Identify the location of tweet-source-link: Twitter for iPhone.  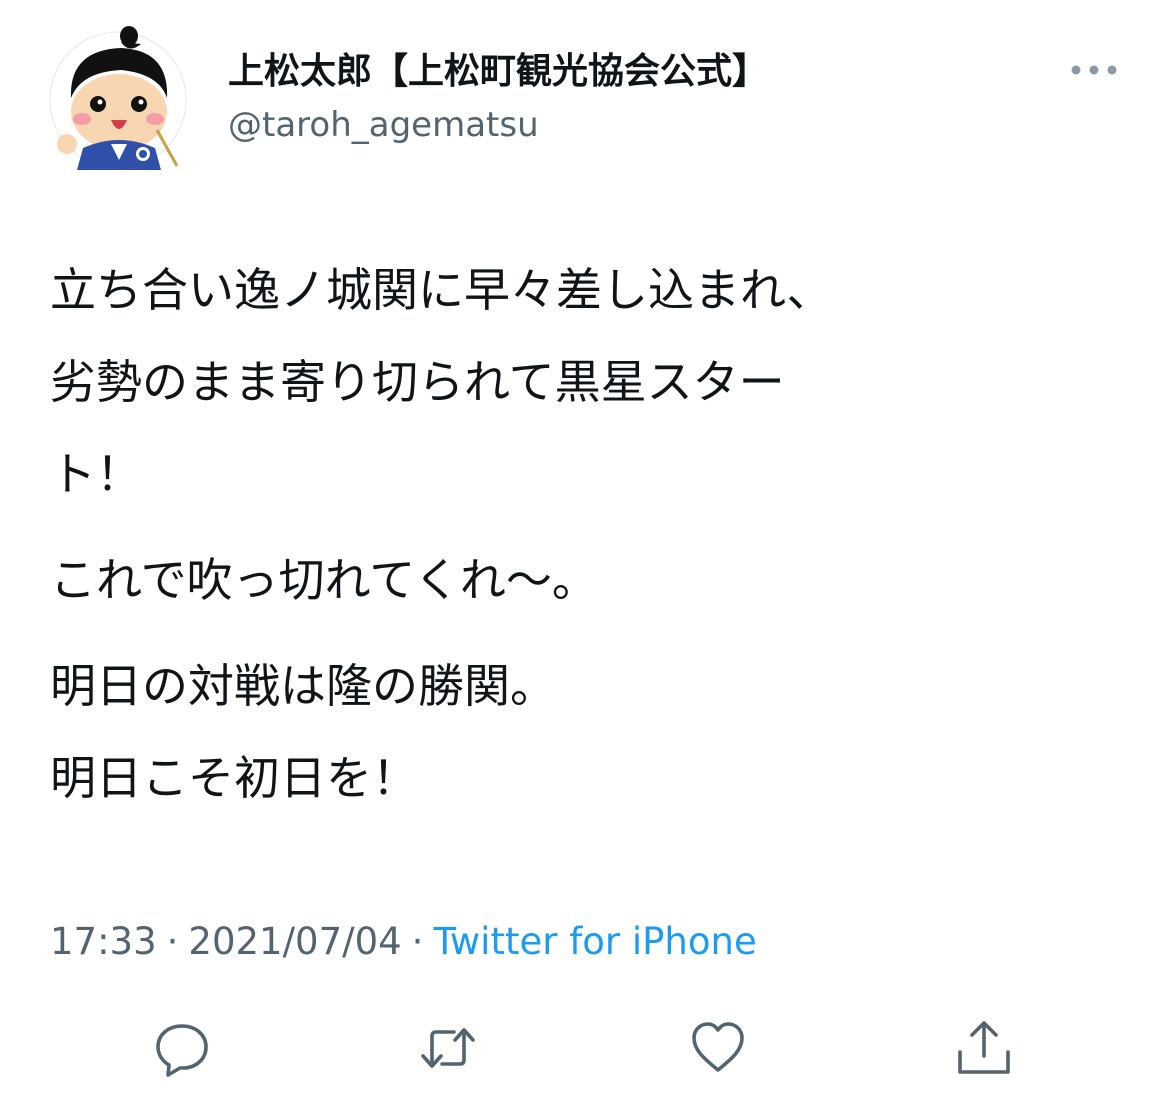
(594, 941).